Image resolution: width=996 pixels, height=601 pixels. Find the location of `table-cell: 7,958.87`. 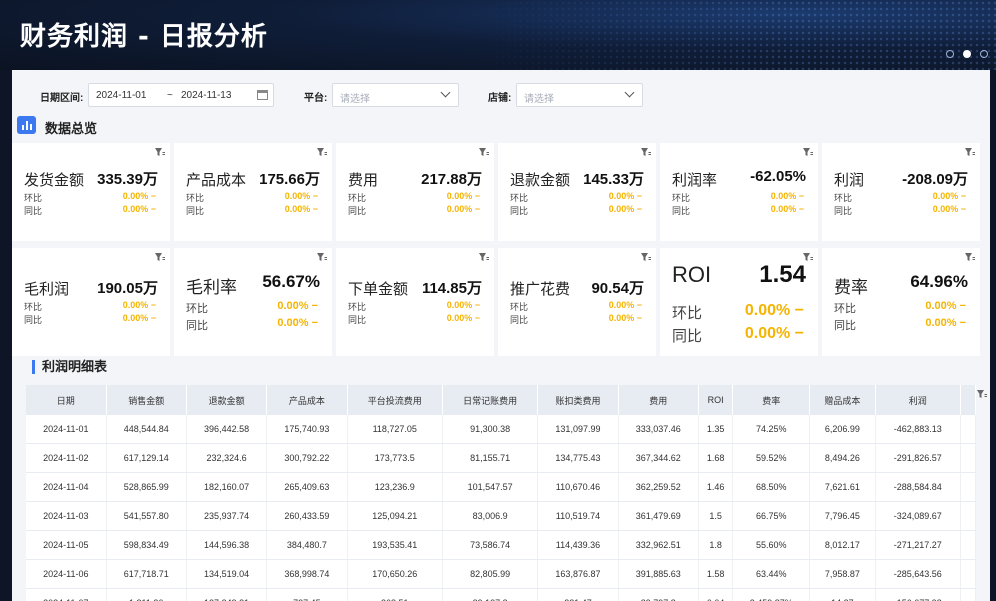

table-cell: 7,958.87 is located at coordinates (842, 574).